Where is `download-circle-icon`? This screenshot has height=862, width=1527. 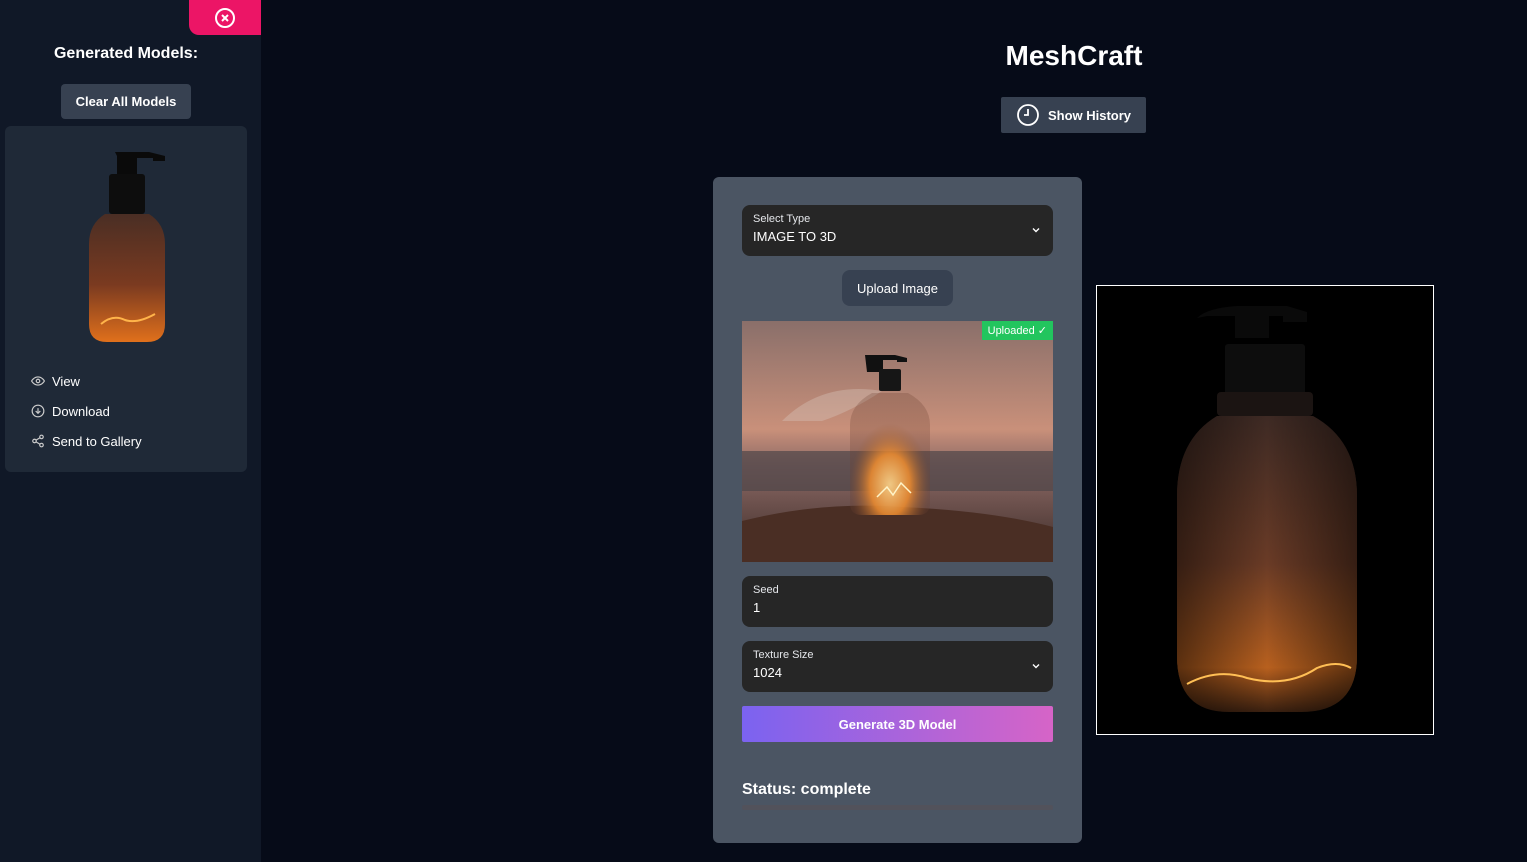
download-circle-icon is located at coordinates (38, 411).